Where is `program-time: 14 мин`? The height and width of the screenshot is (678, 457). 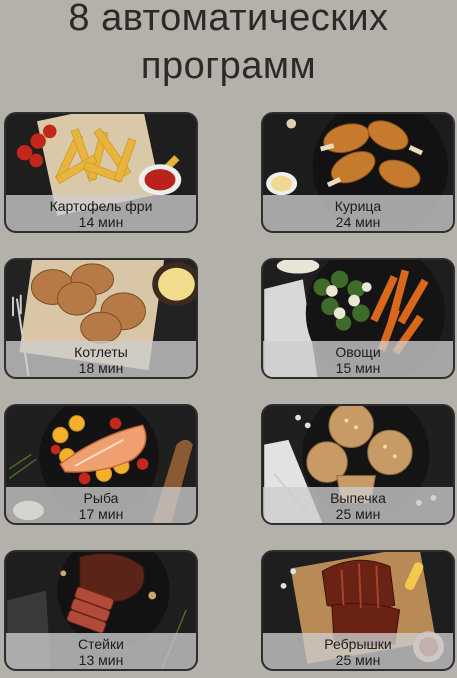
program-time: 14 мин is located at coordinates (101, 222).